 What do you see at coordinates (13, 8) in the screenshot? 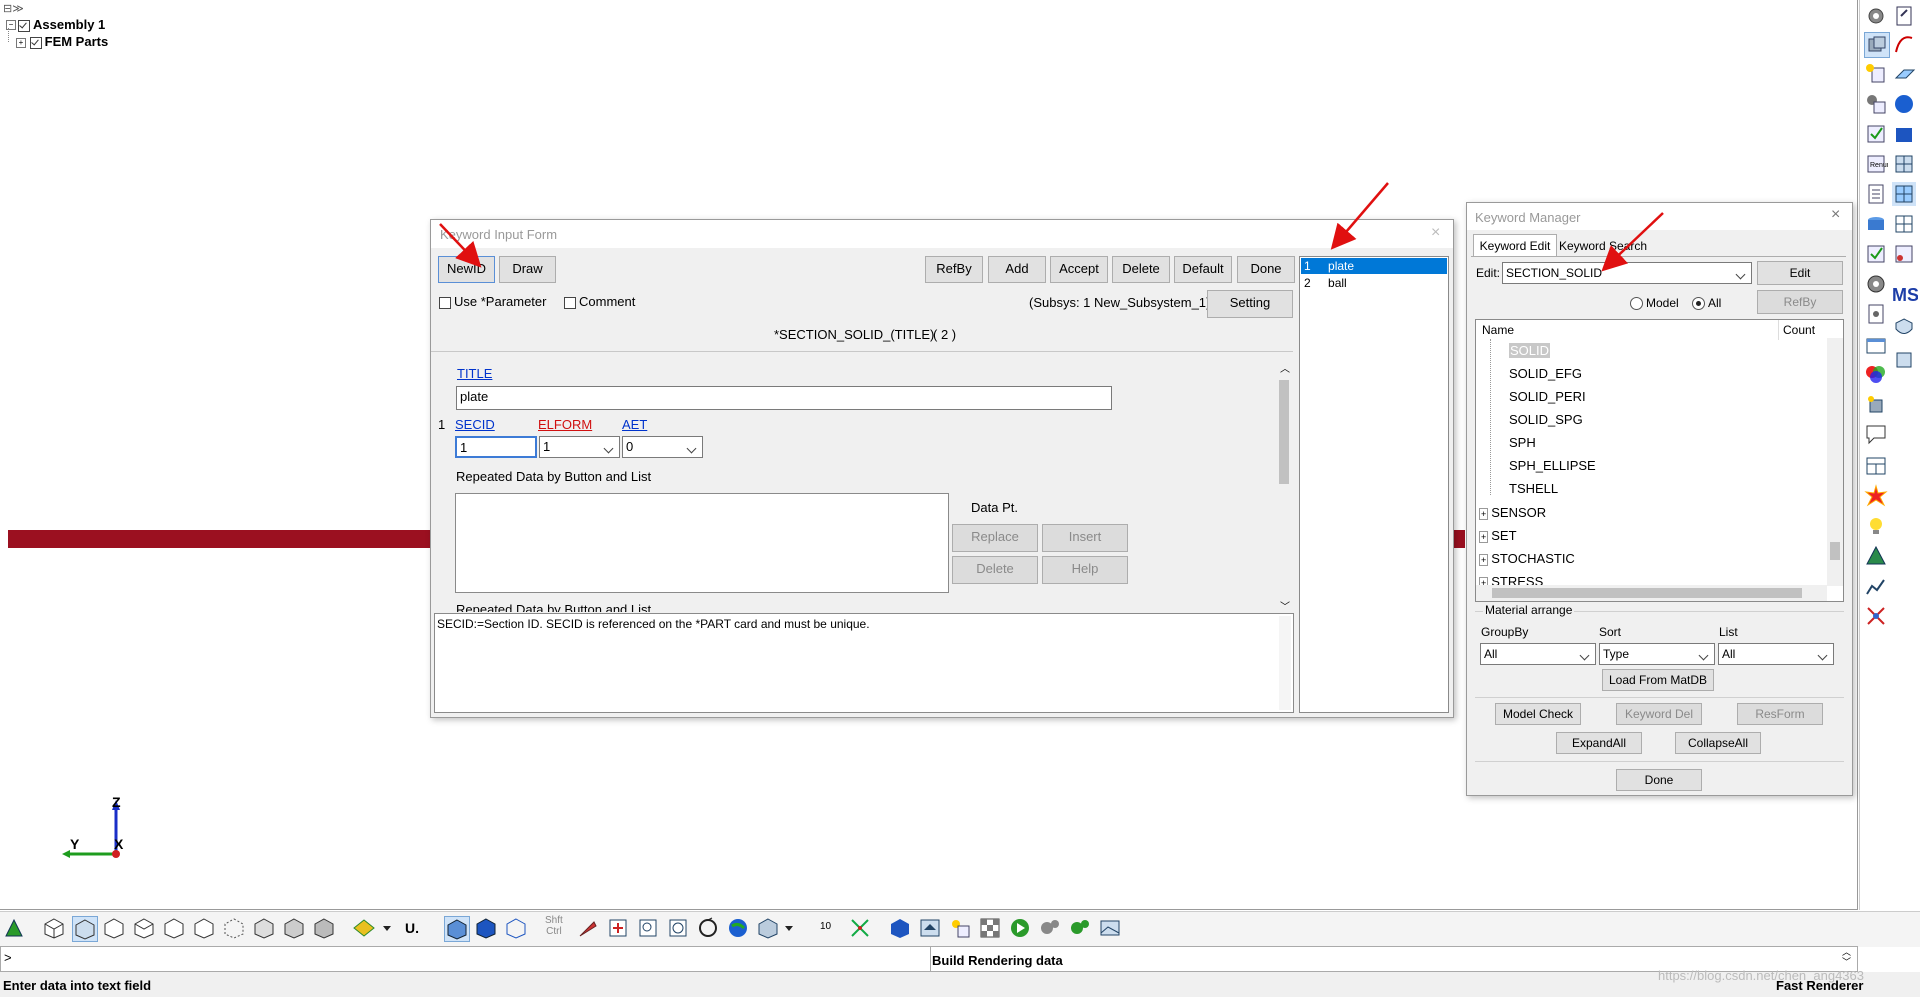
I see `tree-collapse-icon: ⊟≫` at bounding box center [13, 8].